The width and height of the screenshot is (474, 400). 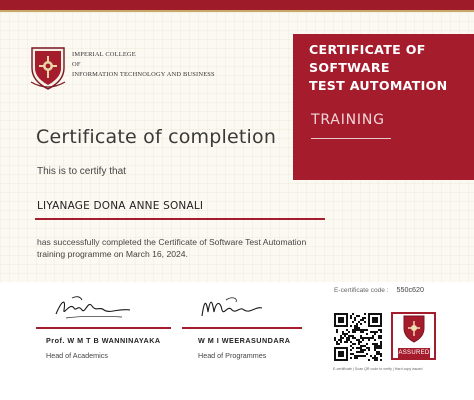 What do you see at coordinates (237, 5) in the screenshot?
I see `top-border-band` at bounding box center [237, 5].